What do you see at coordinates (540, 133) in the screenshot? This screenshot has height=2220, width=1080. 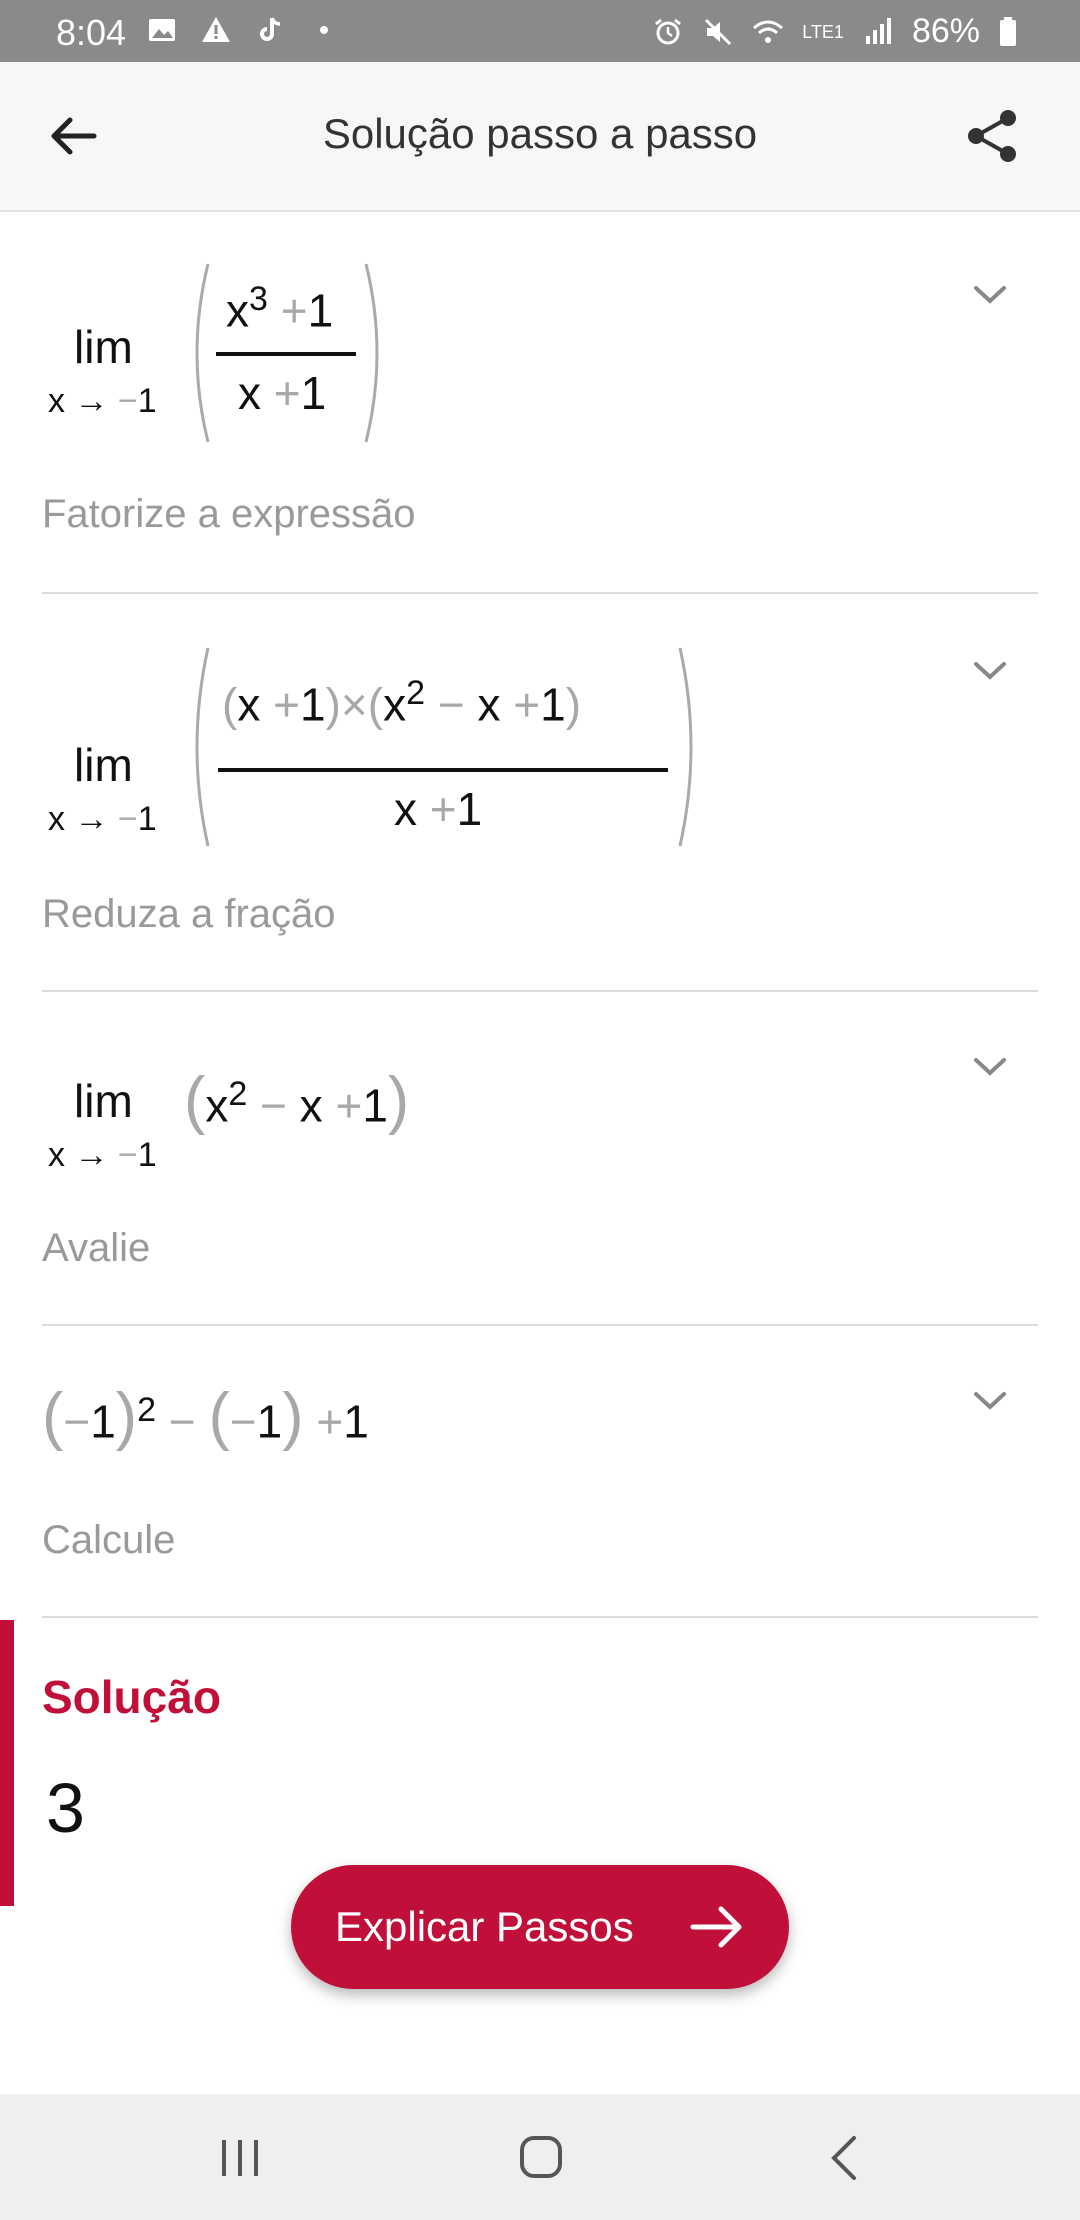 I see `page-title: Solução passo a passo` at bounding box center [540, 133].